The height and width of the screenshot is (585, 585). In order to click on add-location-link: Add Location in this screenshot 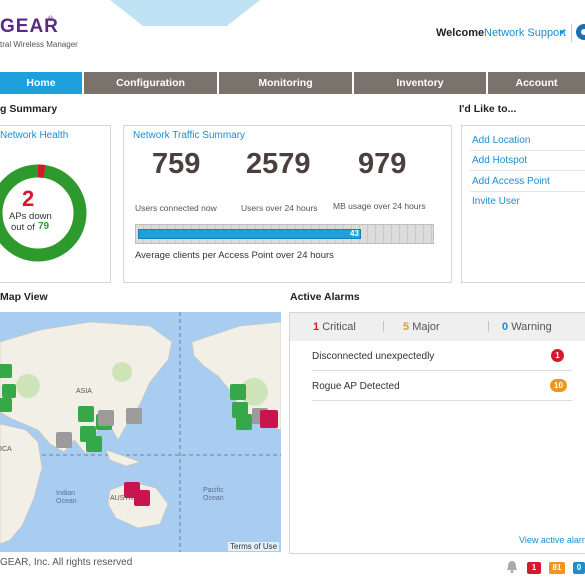, I will do `click(501, 140)`.